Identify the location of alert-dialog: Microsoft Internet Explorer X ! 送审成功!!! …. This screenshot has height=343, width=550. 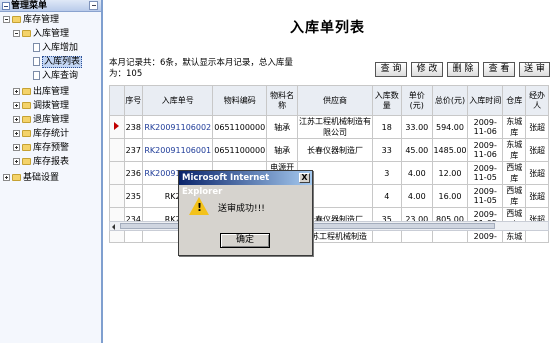
(245, 213).